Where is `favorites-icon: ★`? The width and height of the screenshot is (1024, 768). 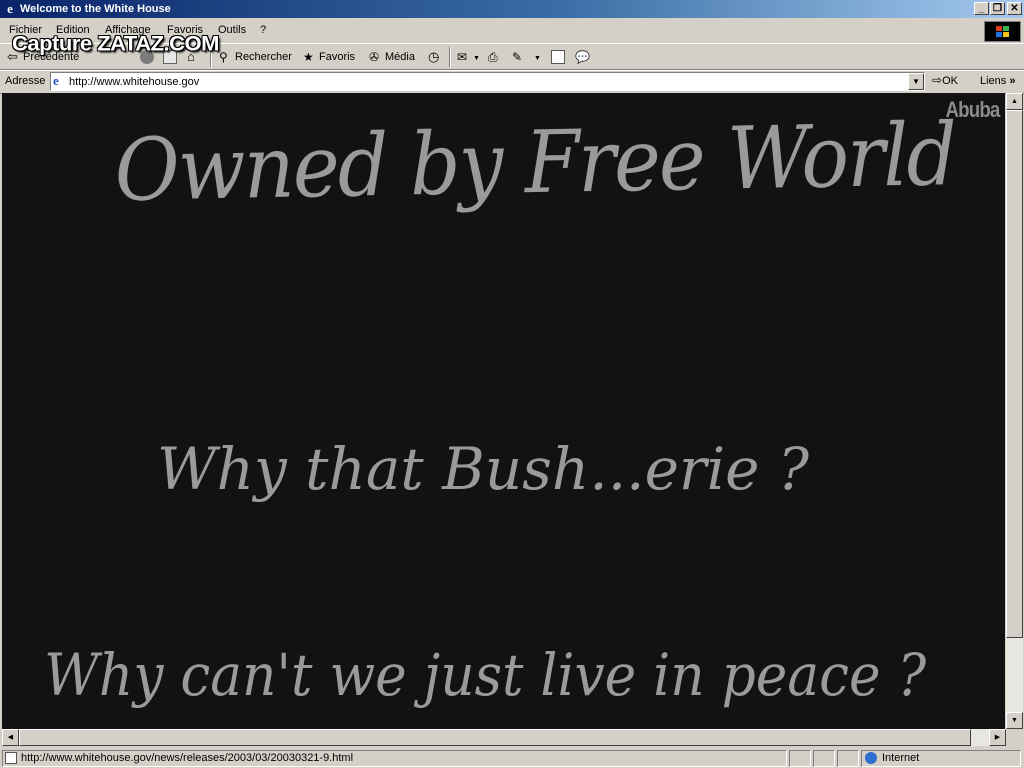
favorites-icon: ★ is located at coordinates (308, 57).